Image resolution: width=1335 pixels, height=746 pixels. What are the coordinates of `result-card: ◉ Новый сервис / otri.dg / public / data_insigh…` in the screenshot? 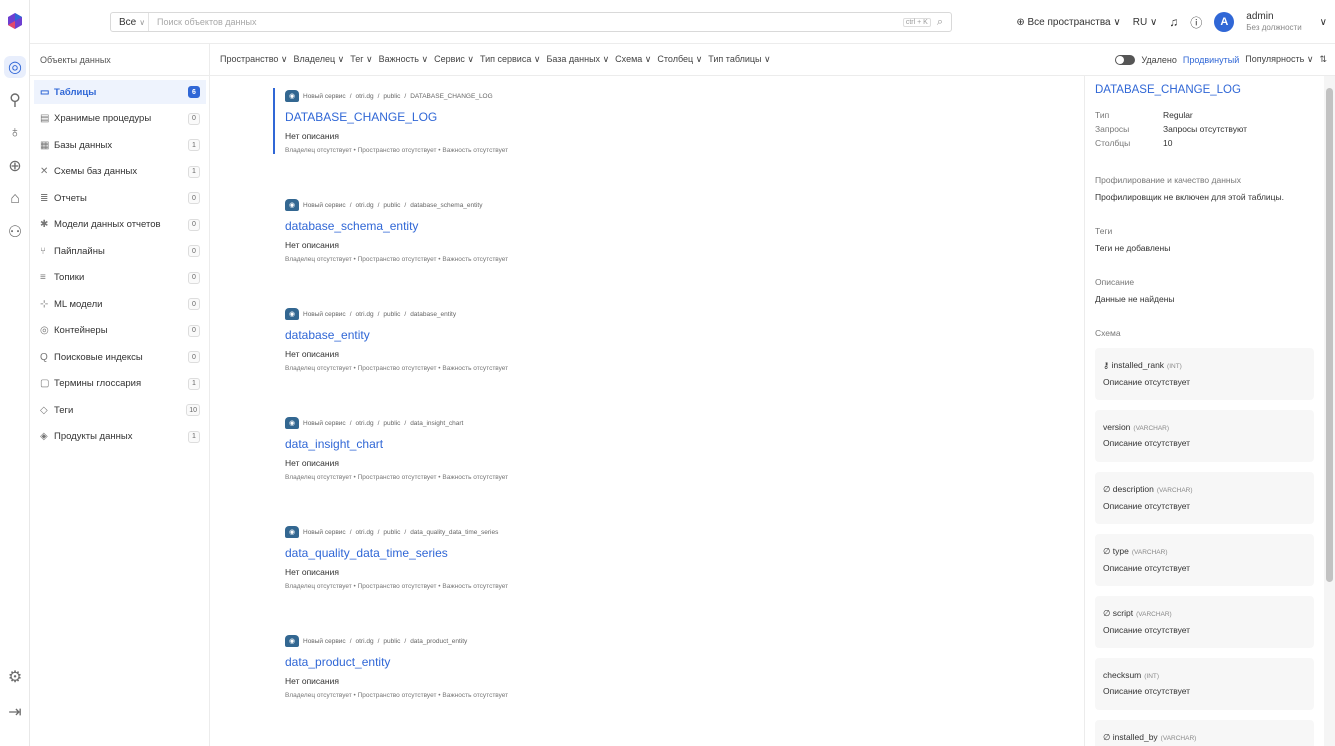 It's located at (565, 448).